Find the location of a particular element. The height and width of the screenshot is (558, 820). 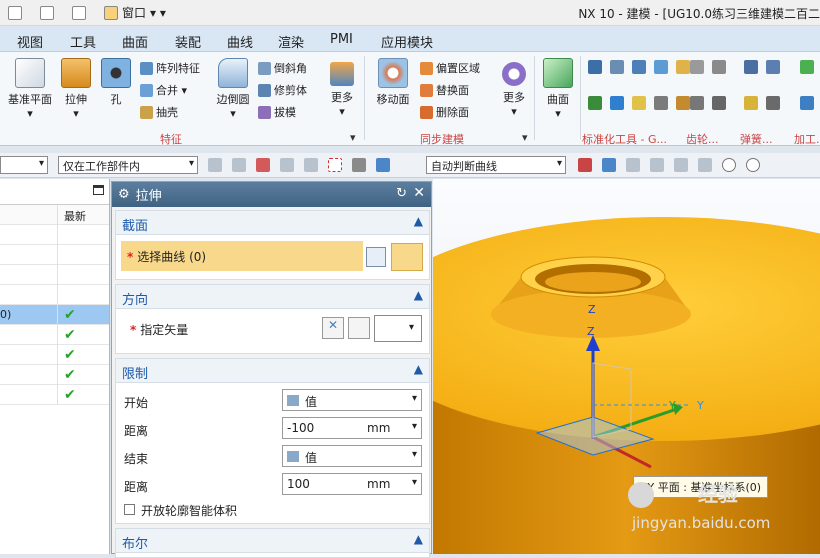

surface-button: 曲面 ▾ is located at coordinates (558, 89).